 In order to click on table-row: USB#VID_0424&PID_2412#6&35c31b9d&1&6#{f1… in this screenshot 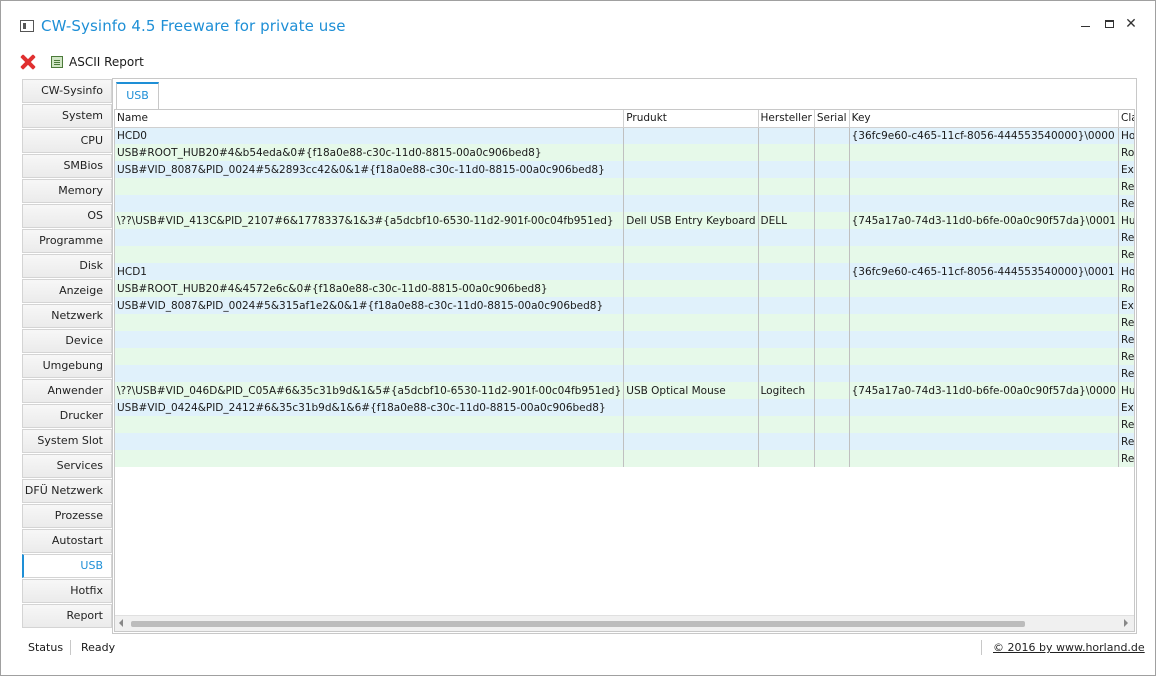, I will do `click(624, 407)`.